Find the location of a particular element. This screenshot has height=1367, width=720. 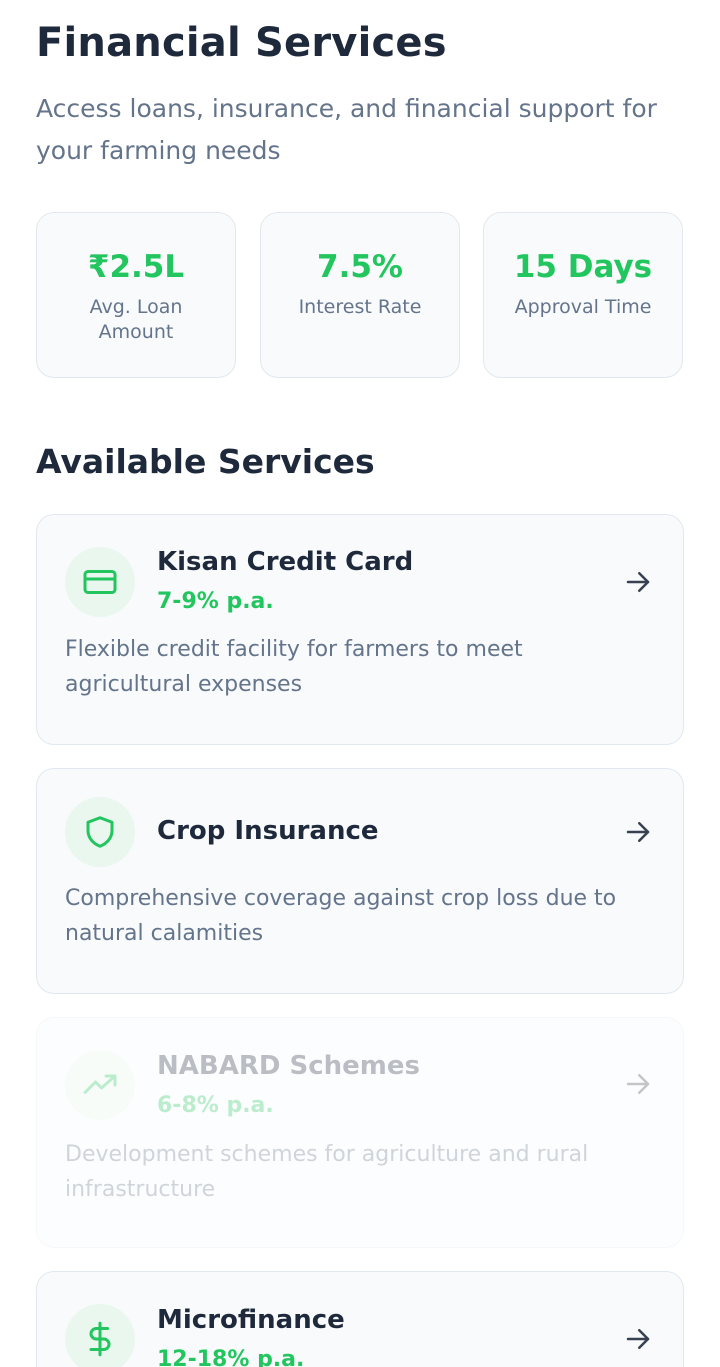

service-rate: 7-9% p.a. is located at coordinates (215, 601).